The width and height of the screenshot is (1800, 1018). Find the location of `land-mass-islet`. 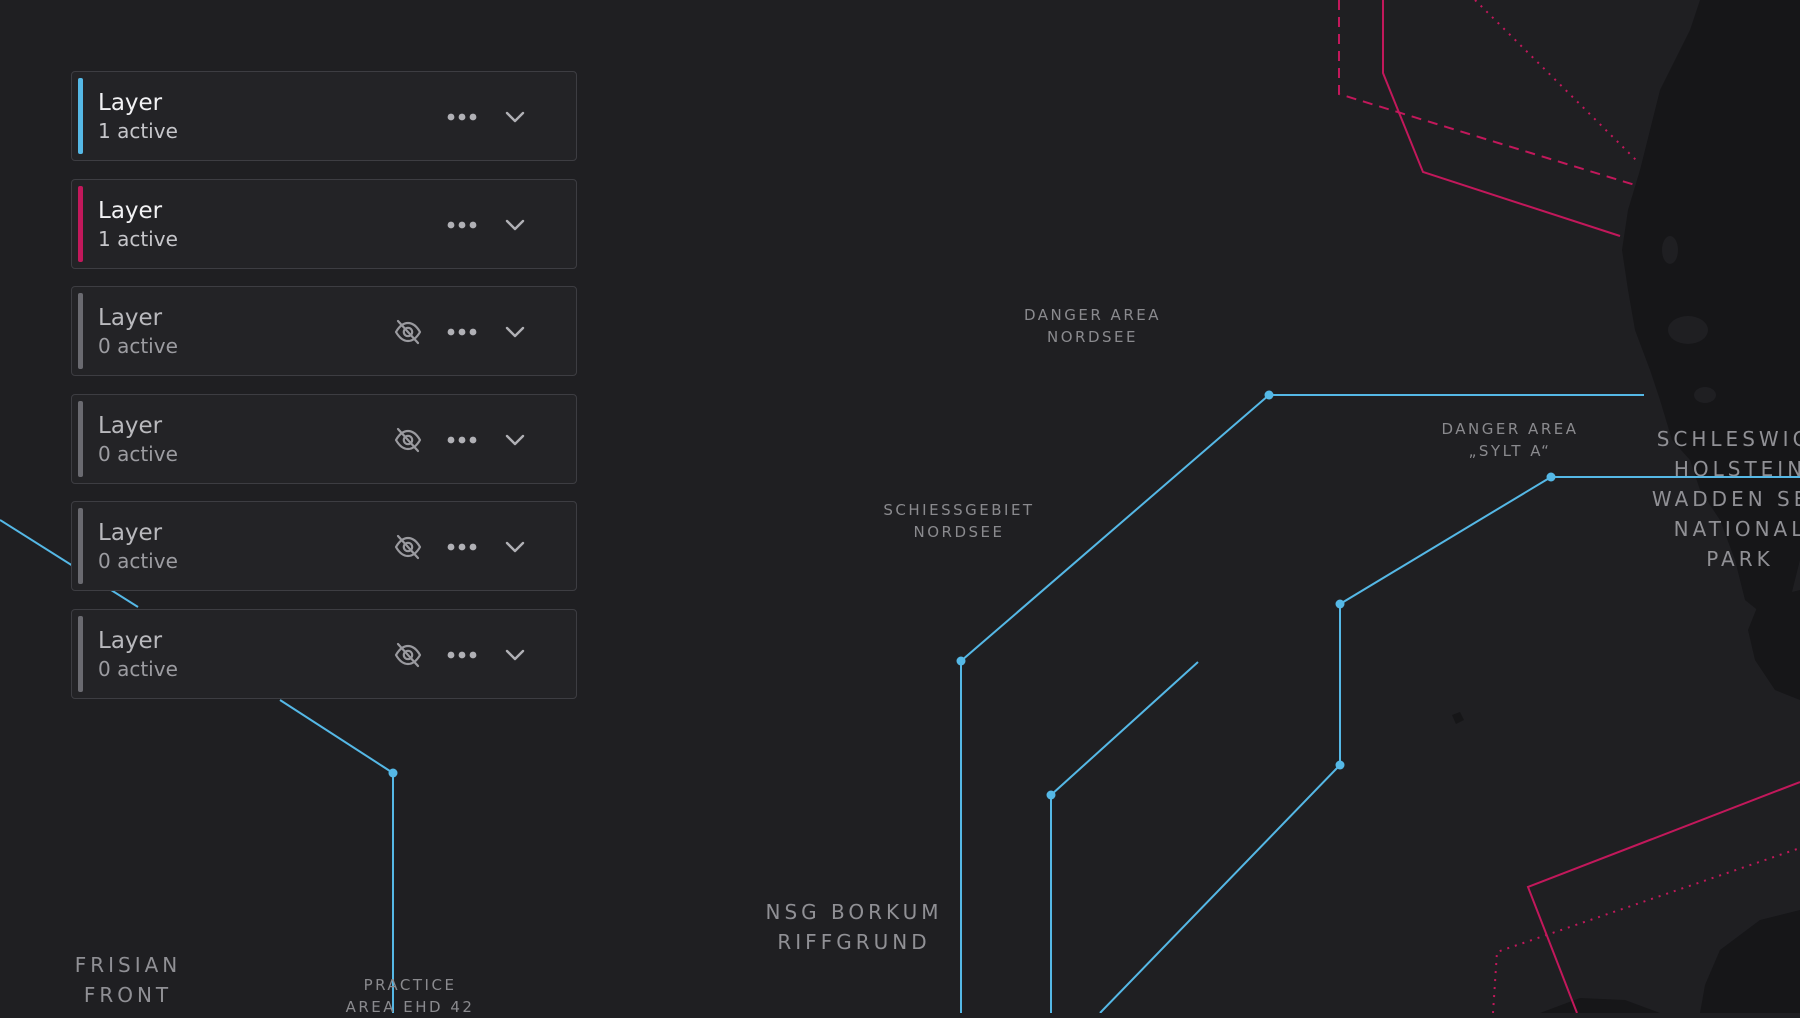

land-mass-islet is located at coordinates (1458, 718).